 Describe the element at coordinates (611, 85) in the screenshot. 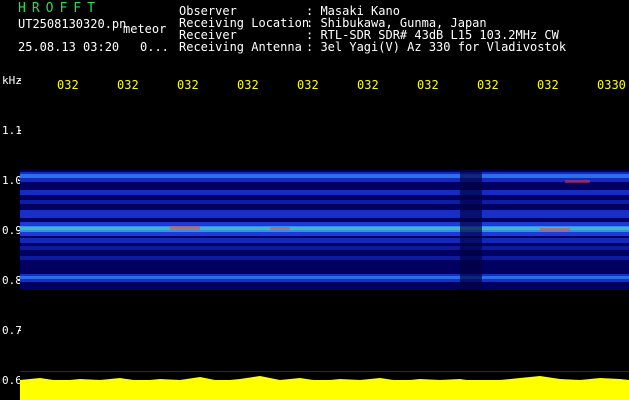

I see `x-tick: 0330` at that location.